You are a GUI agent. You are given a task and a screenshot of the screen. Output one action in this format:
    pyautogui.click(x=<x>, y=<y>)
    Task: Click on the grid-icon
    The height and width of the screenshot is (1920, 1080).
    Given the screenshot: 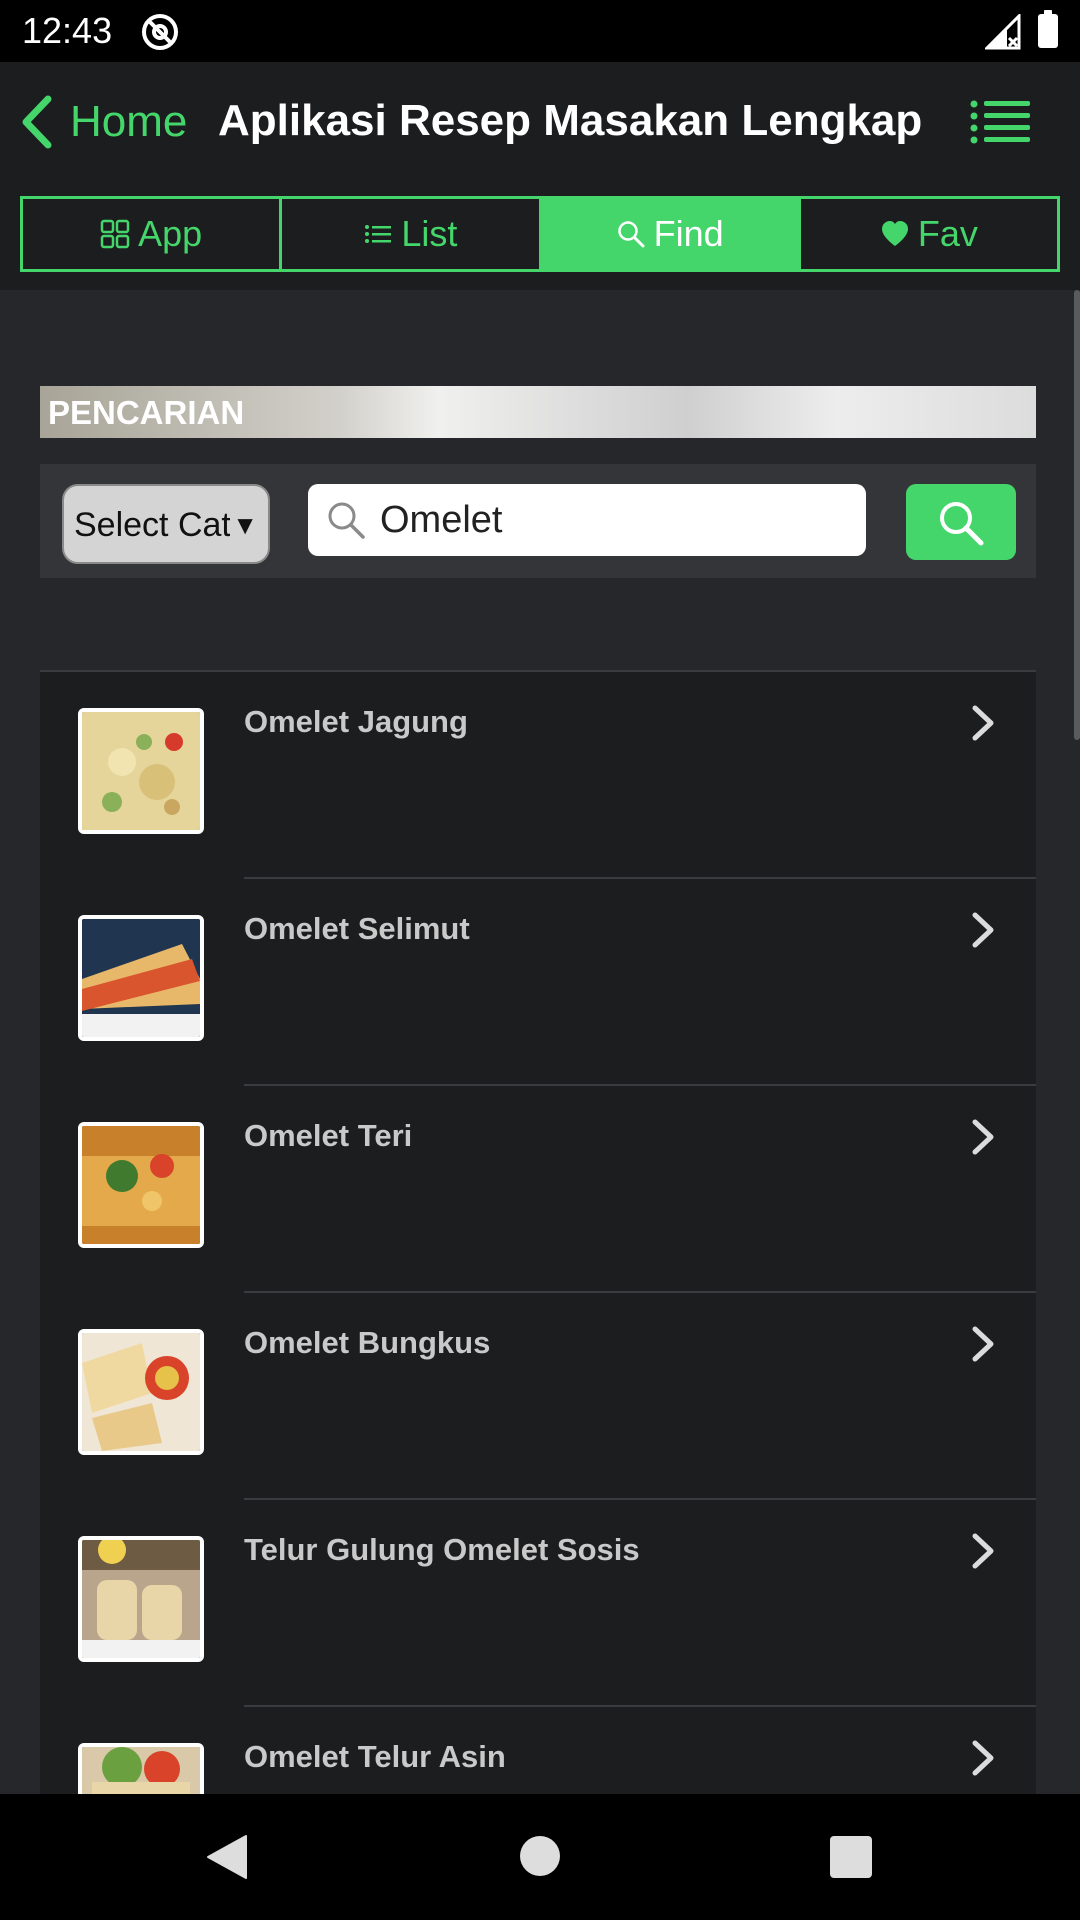 What is the action you would take?
    pyautogui.click(x=115, y=234)
    